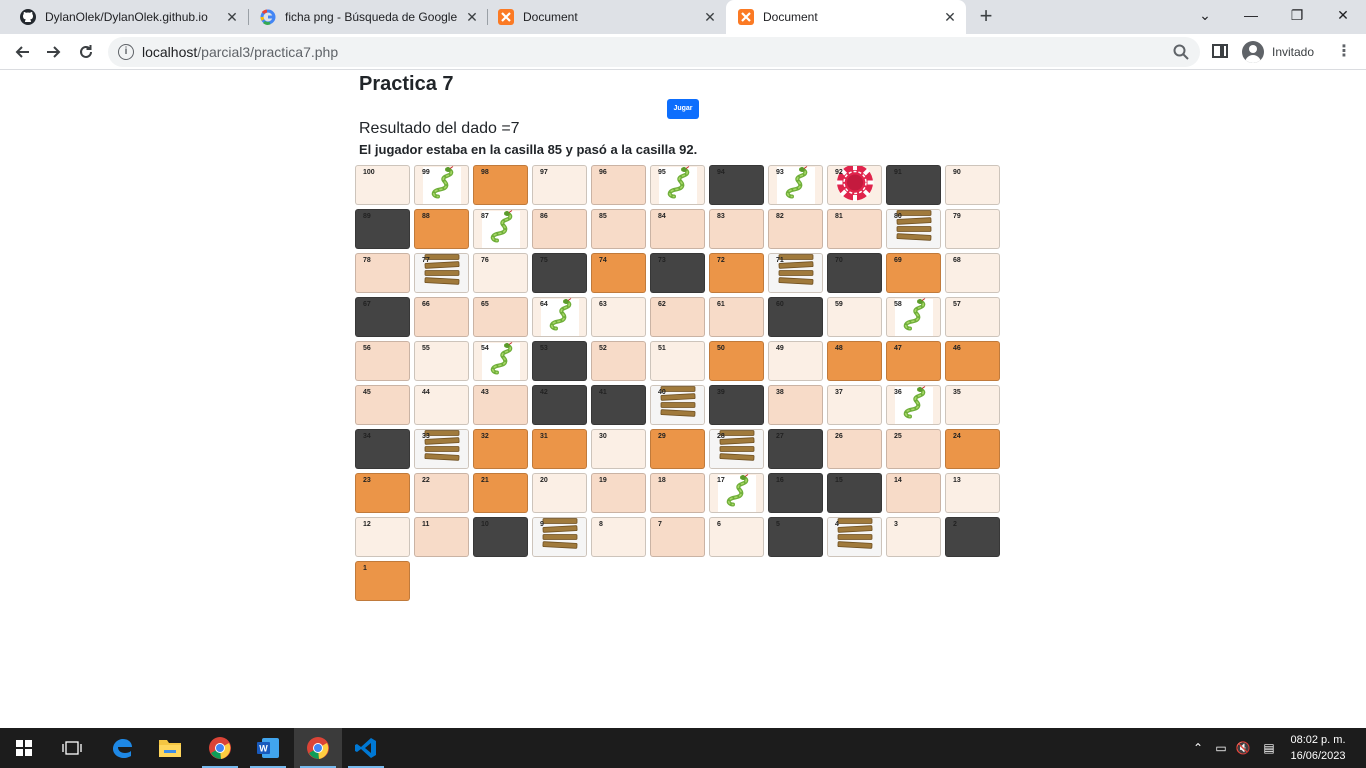 The width and height of the screenshot is (1366, 768). I want to click on board-cell-72: 72, so click(736, 273).